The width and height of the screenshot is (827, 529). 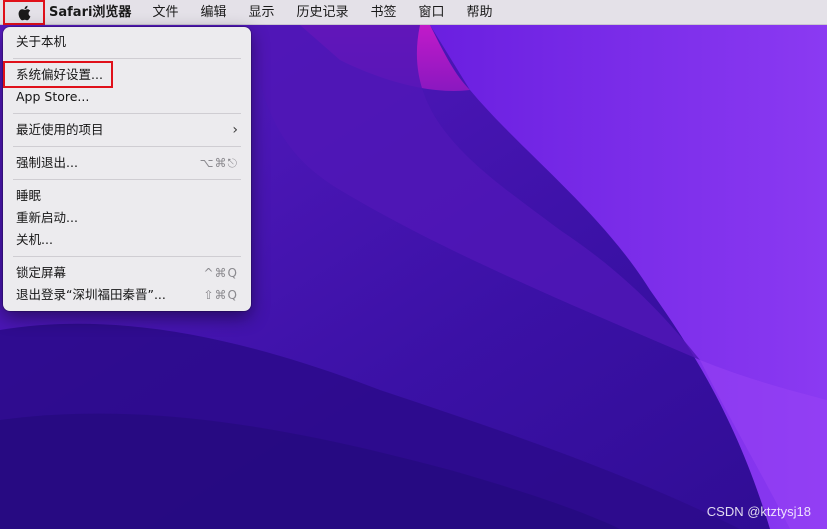 What do you see at coordinates (165, 12) in the screenshot?
I see `menu-file: 文件` at bounding box center [165, 12].